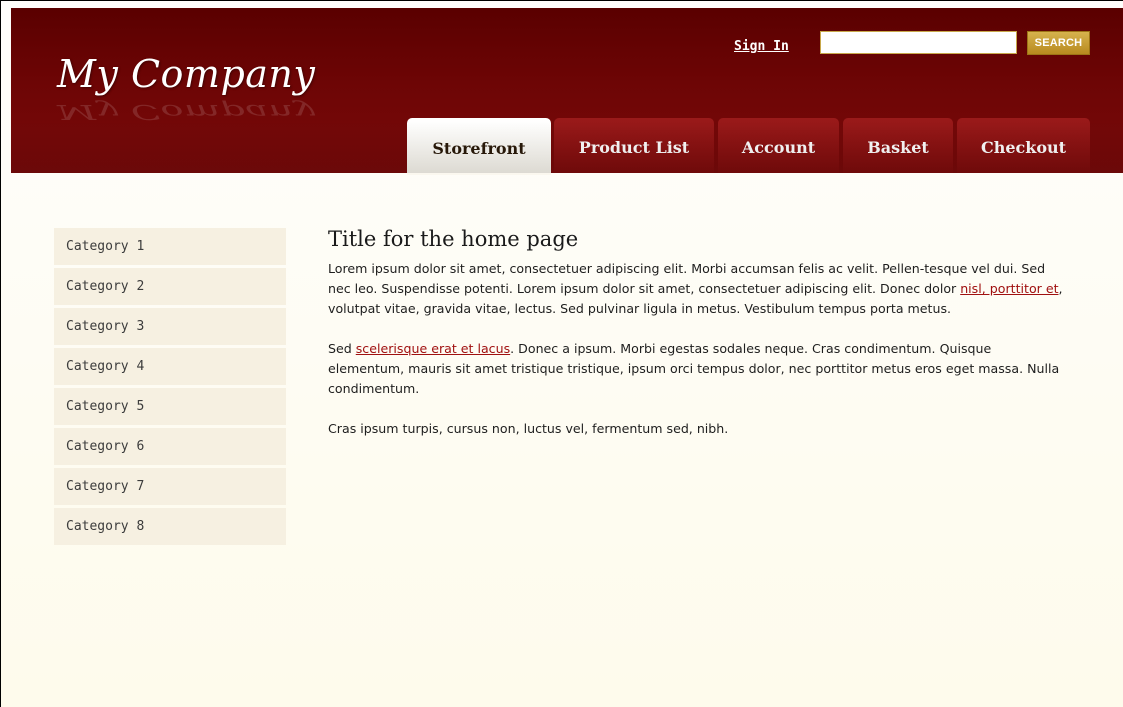 The image size is (1123, 707). What do you see at coordinates (479, 146) in the screenshot?
I see `tab-storefront: Storefront` at bounding box center [479, 146].